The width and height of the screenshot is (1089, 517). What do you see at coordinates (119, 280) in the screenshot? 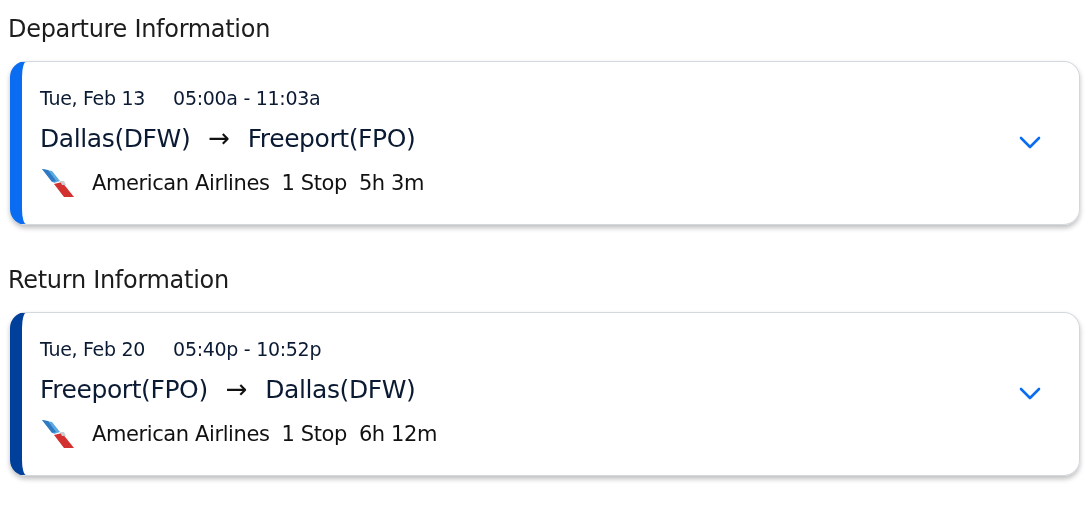
I see `section-heading: Return Information` at bounding box center [119, 280].